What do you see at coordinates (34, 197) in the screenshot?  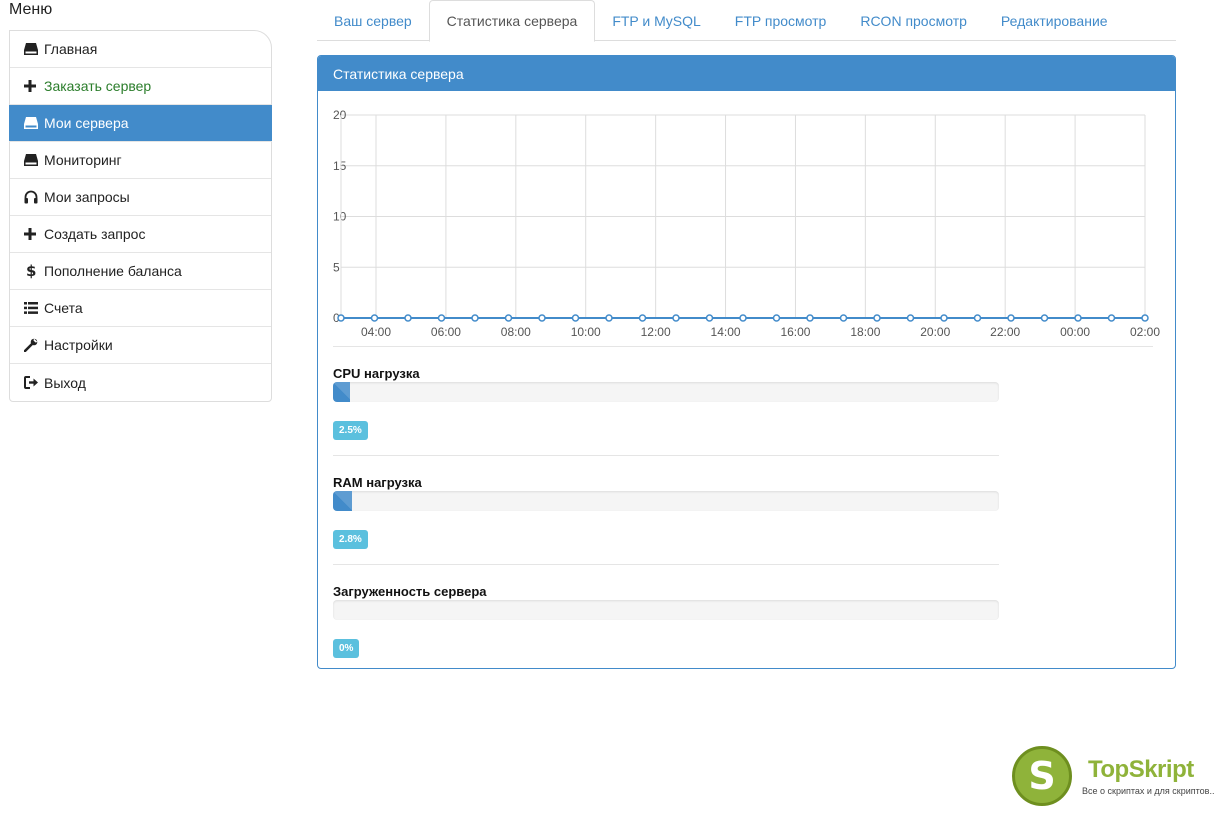 I see `headphones-icon` at bounding box center [34, 197].